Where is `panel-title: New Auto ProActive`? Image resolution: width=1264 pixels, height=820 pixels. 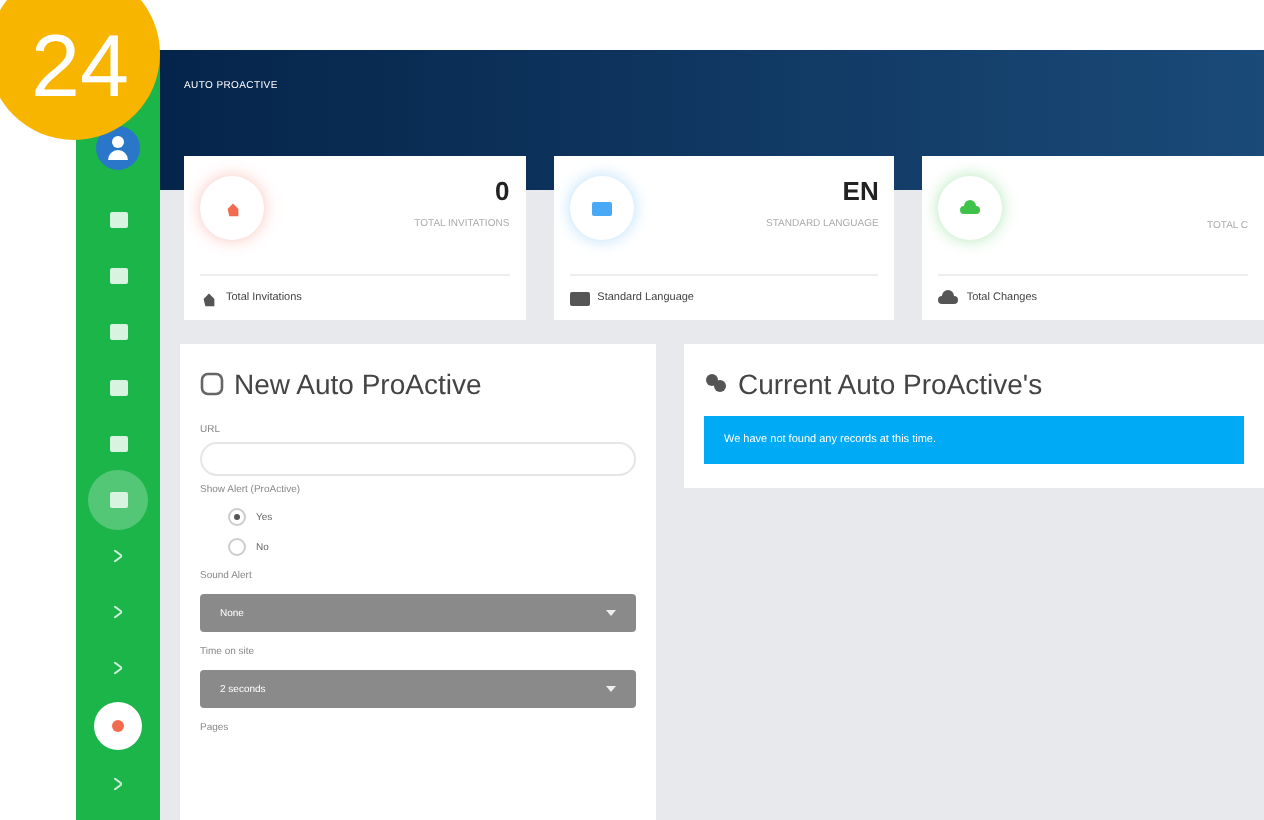
panel-title: New Auto ProActive is located at coordinates (358, 384).